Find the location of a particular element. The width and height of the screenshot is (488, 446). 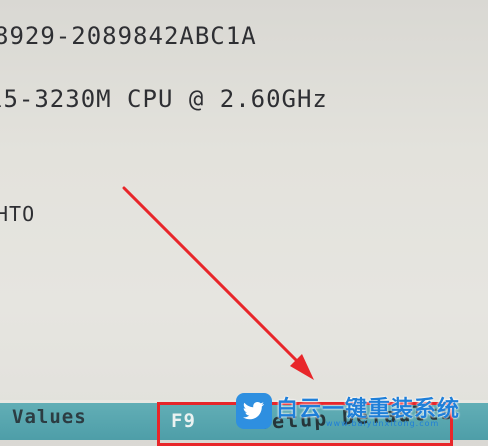

twitter-bird-icon is located at coordinates (254, 411).